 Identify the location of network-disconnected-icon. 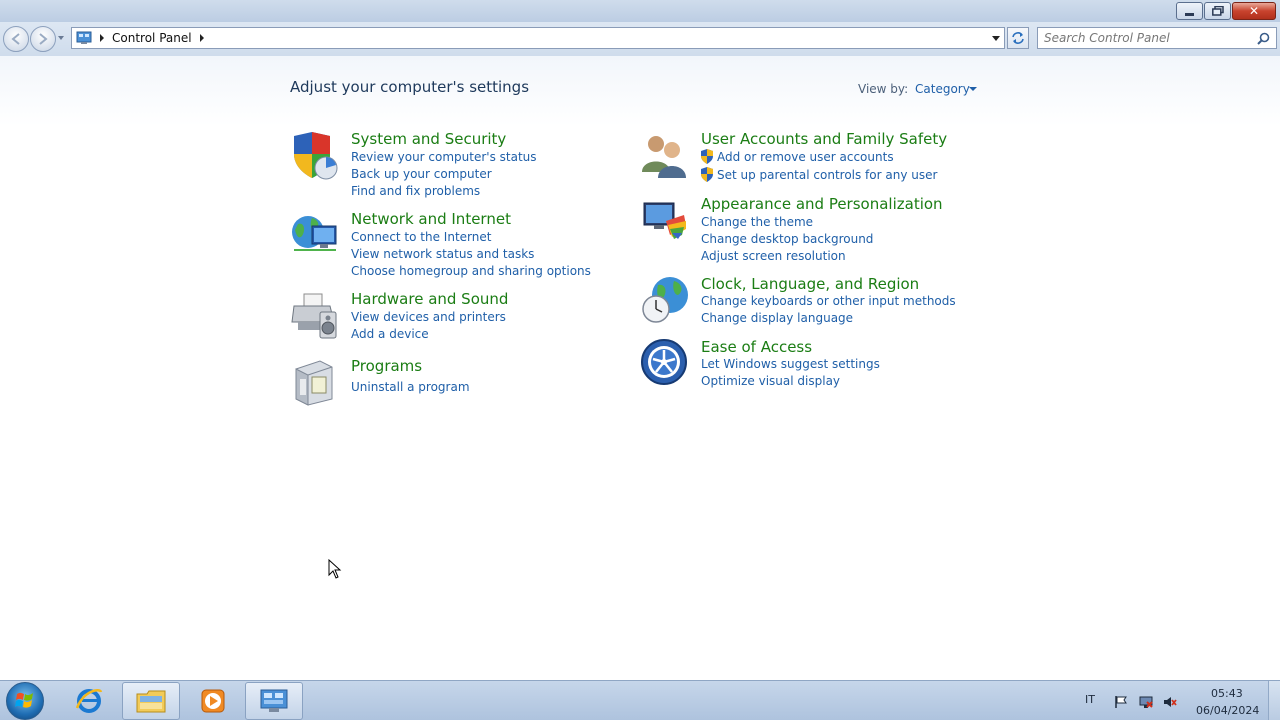
(1146, 702).